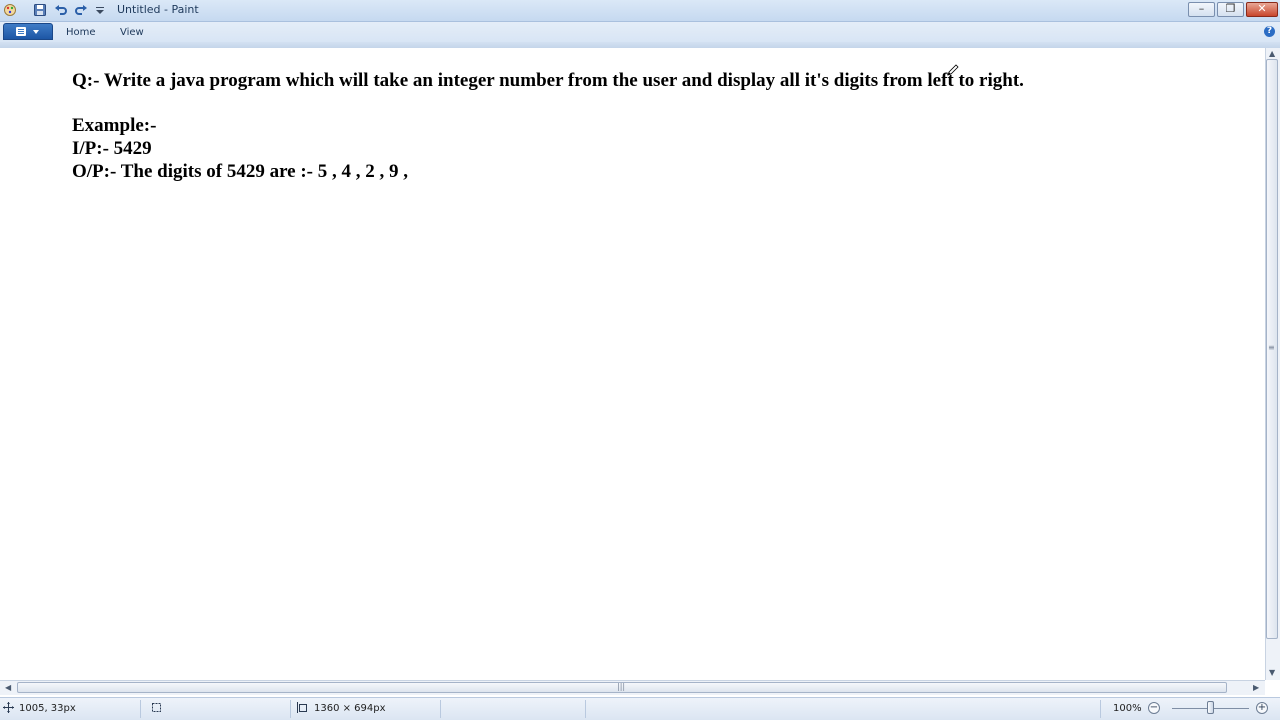 The width and height of the screenshot is (1280, 720). Describe the element at coordinates (621, 686) in the screenshot. I see `grip-icon: |||` at that location.